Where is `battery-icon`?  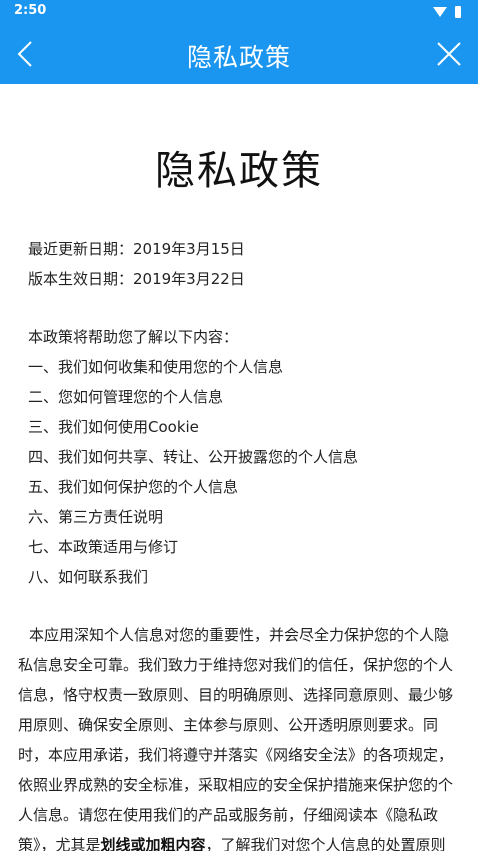 battery-icon is located at coordinates (458, 12).